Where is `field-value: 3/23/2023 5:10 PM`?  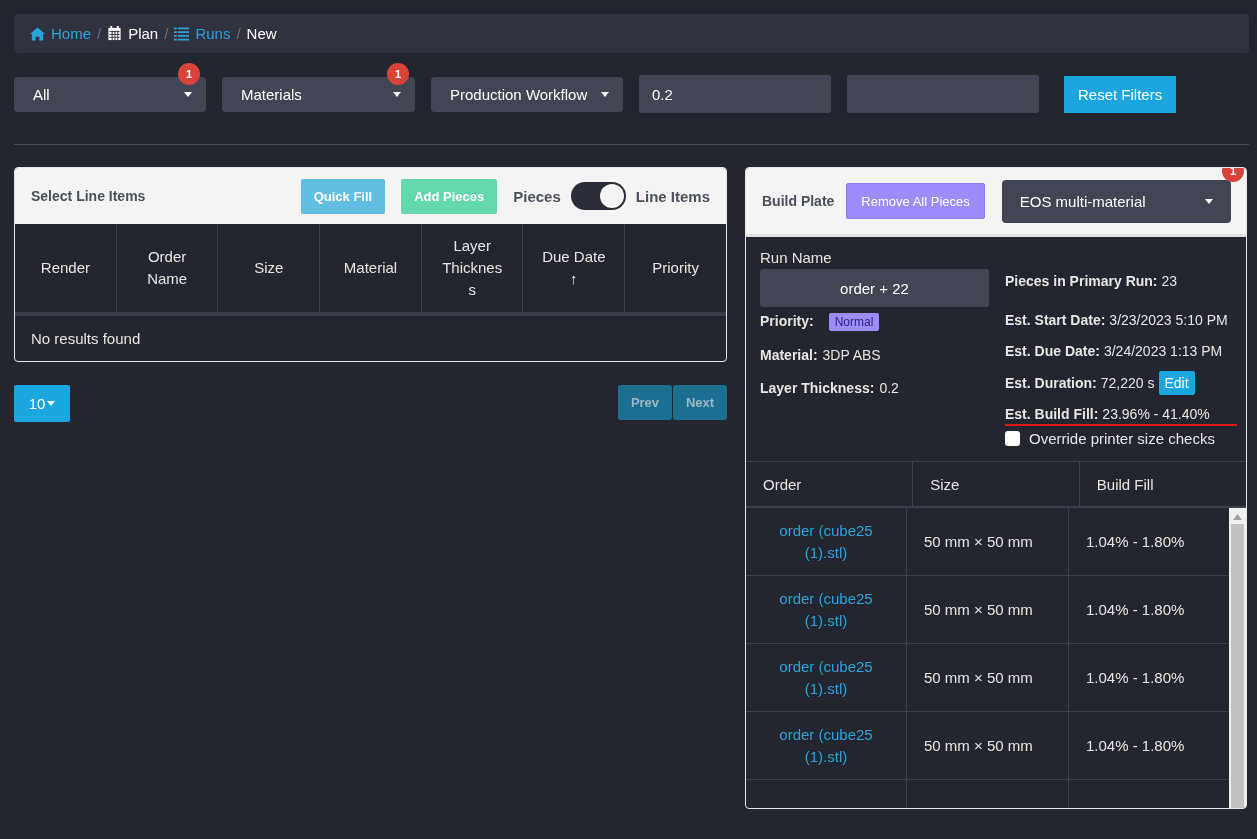 field-value: 3/23/2023 5:10 PM is located at coordinates (1168, 320).